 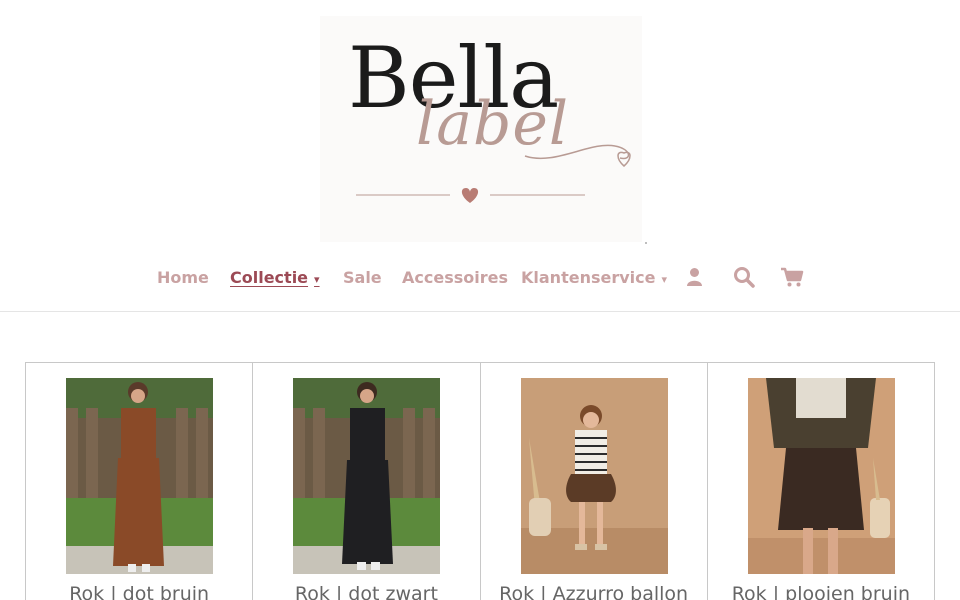 I want to click on nav-label: Home, so click(x=183, y=277).